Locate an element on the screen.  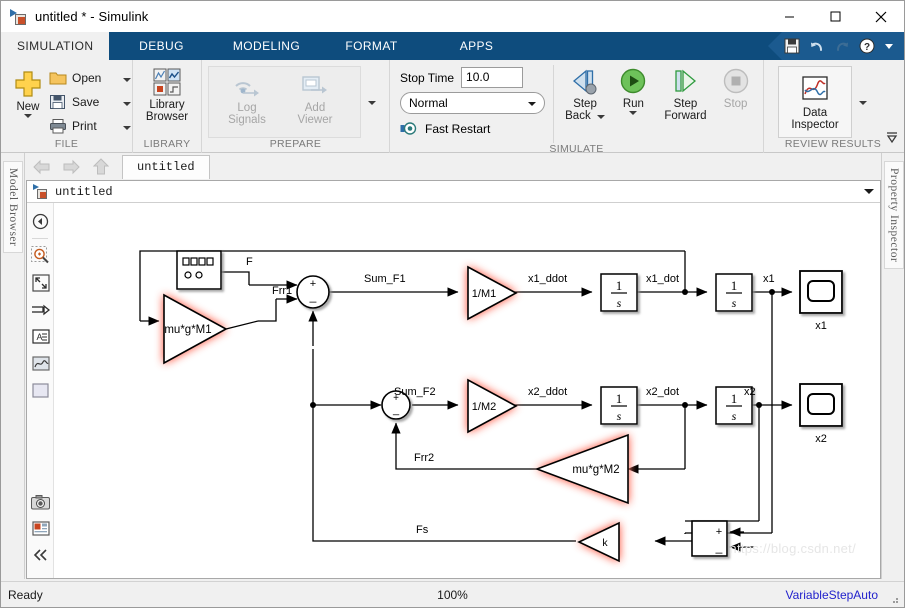
collapse-palette-icon is located at coordinates (40, 554).